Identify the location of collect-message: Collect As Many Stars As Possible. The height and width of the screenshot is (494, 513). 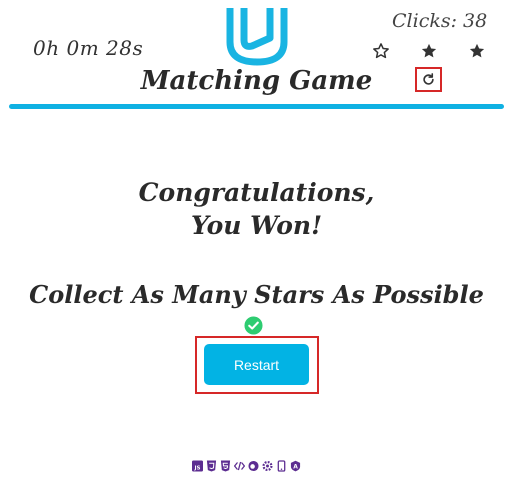
(256, 294).